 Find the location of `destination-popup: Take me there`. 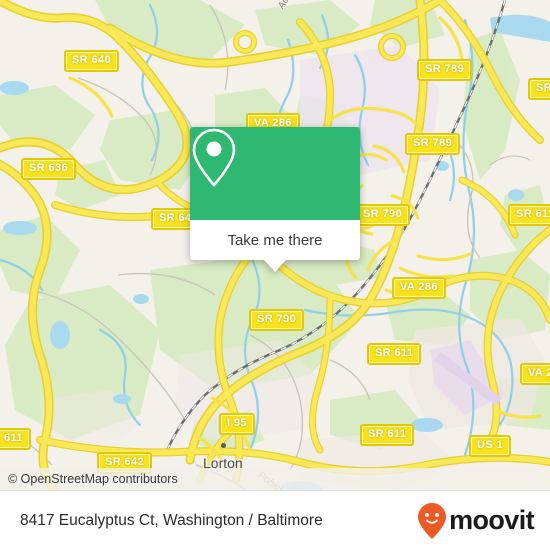

destination-popup: Take me there is located at coordinates (275, 199).